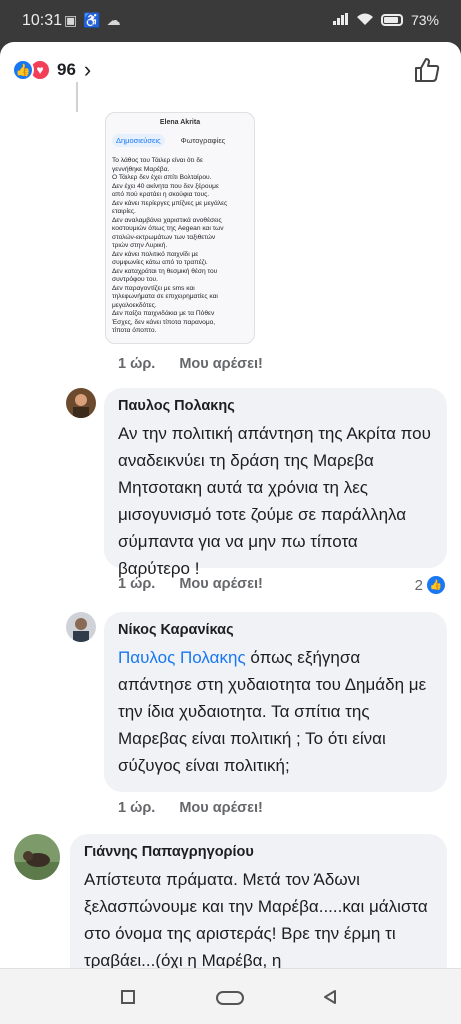 The width and height of the screenshot is (461, 1024). What do you see at coordinates (230, 21) in the screenshot?
I see `status-bar: 10:31 ▣♿☁ 73%` at bounding box center [230, 21].